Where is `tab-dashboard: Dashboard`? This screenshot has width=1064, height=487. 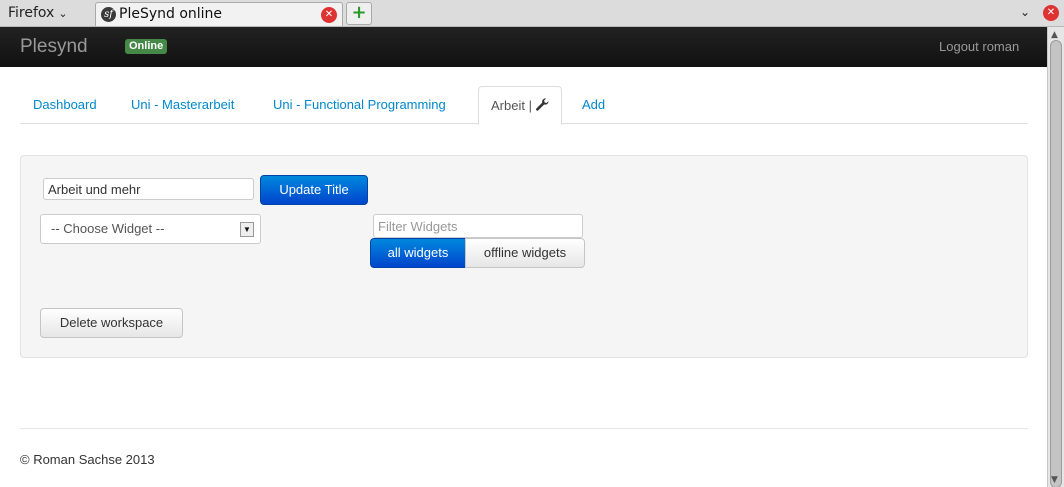
tab-dashboard: Dashboard is located at coordinates (65, 105).